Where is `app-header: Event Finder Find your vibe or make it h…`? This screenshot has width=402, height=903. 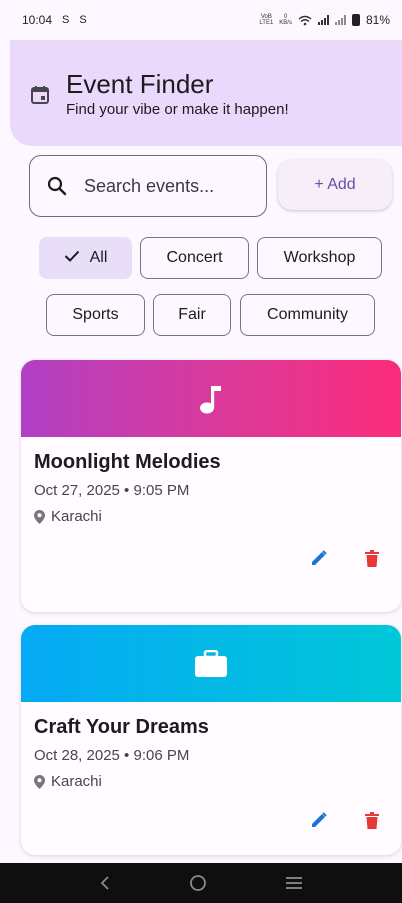 app-header: Event Finder Find your vibe or make it h… is located at coordinates (206, 93).